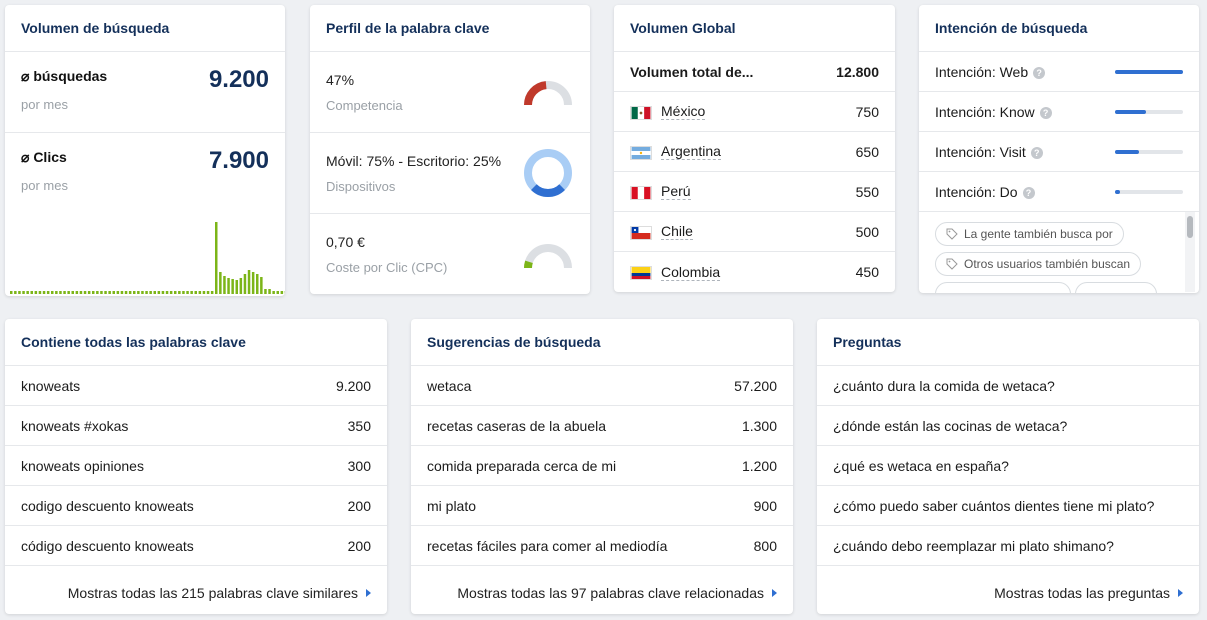 This screenshot has width=1207, height=620. What do you see at coordinates (754, 272) in the screenshot?
I see `country-row-colombia: Colombia 450` at bounding box center [754, 272].